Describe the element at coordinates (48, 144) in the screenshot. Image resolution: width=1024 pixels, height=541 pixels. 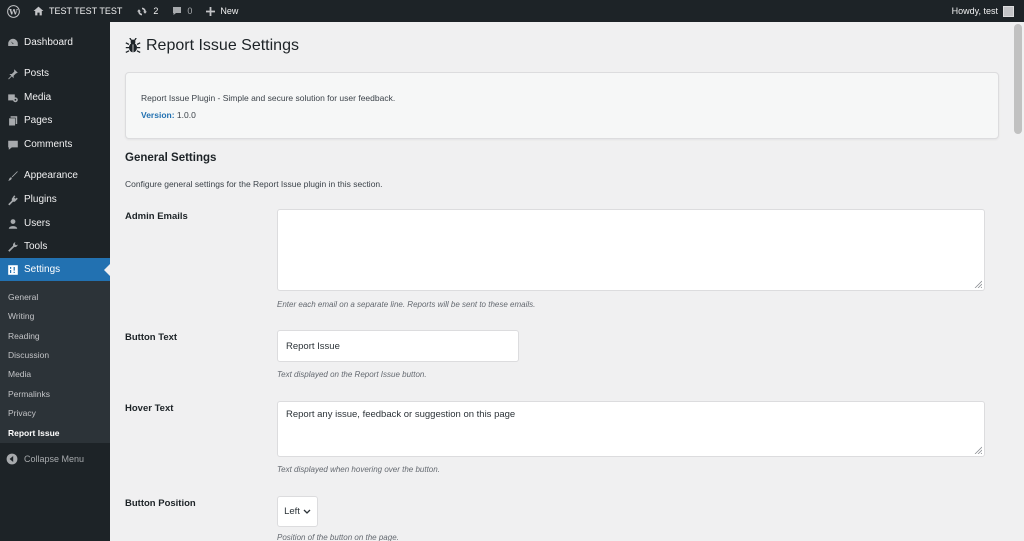
I see `menu-label: Comments` at that location.